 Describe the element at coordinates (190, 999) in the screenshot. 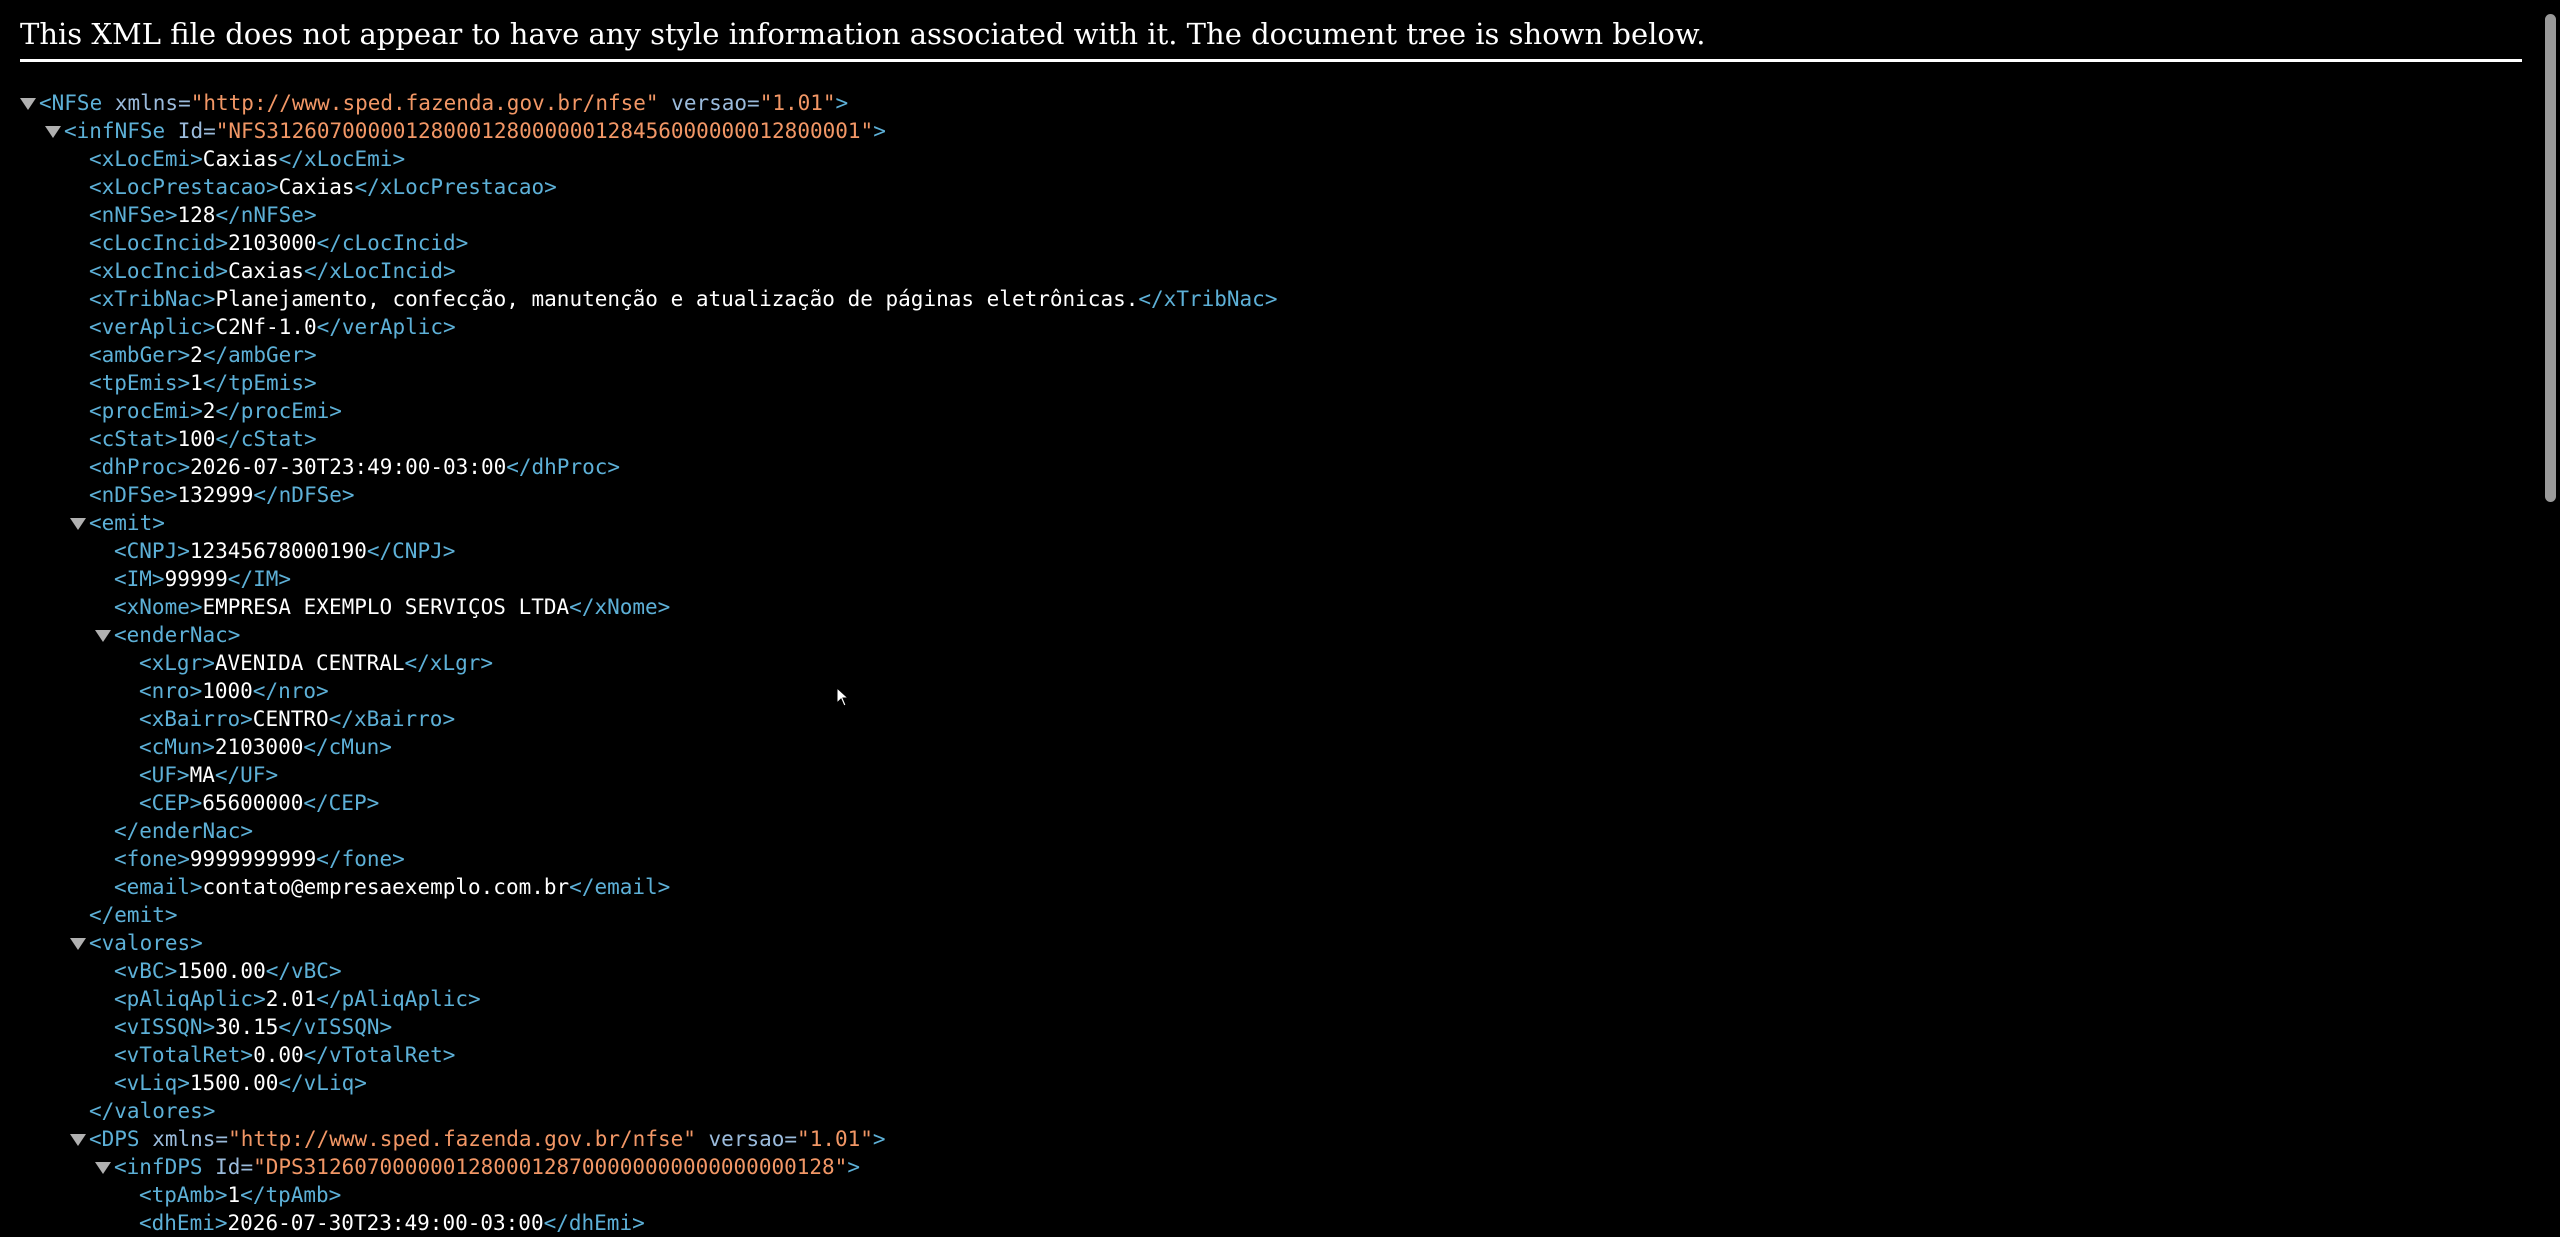

I see `xml-tag: <pAliqAplic>` at that location.